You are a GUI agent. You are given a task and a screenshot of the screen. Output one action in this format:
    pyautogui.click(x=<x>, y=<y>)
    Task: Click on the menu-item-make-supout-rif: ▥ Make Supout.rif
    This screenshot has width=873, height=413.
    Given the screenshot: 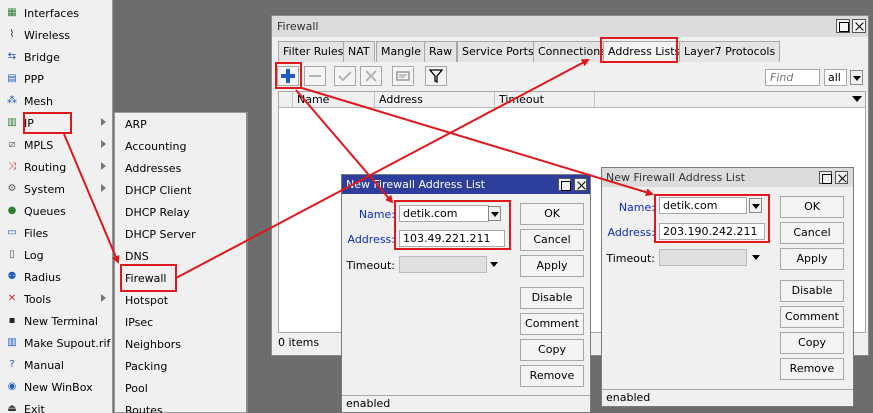 What is the action you would take?
    pyautogui.click(x=56, y=343)
    